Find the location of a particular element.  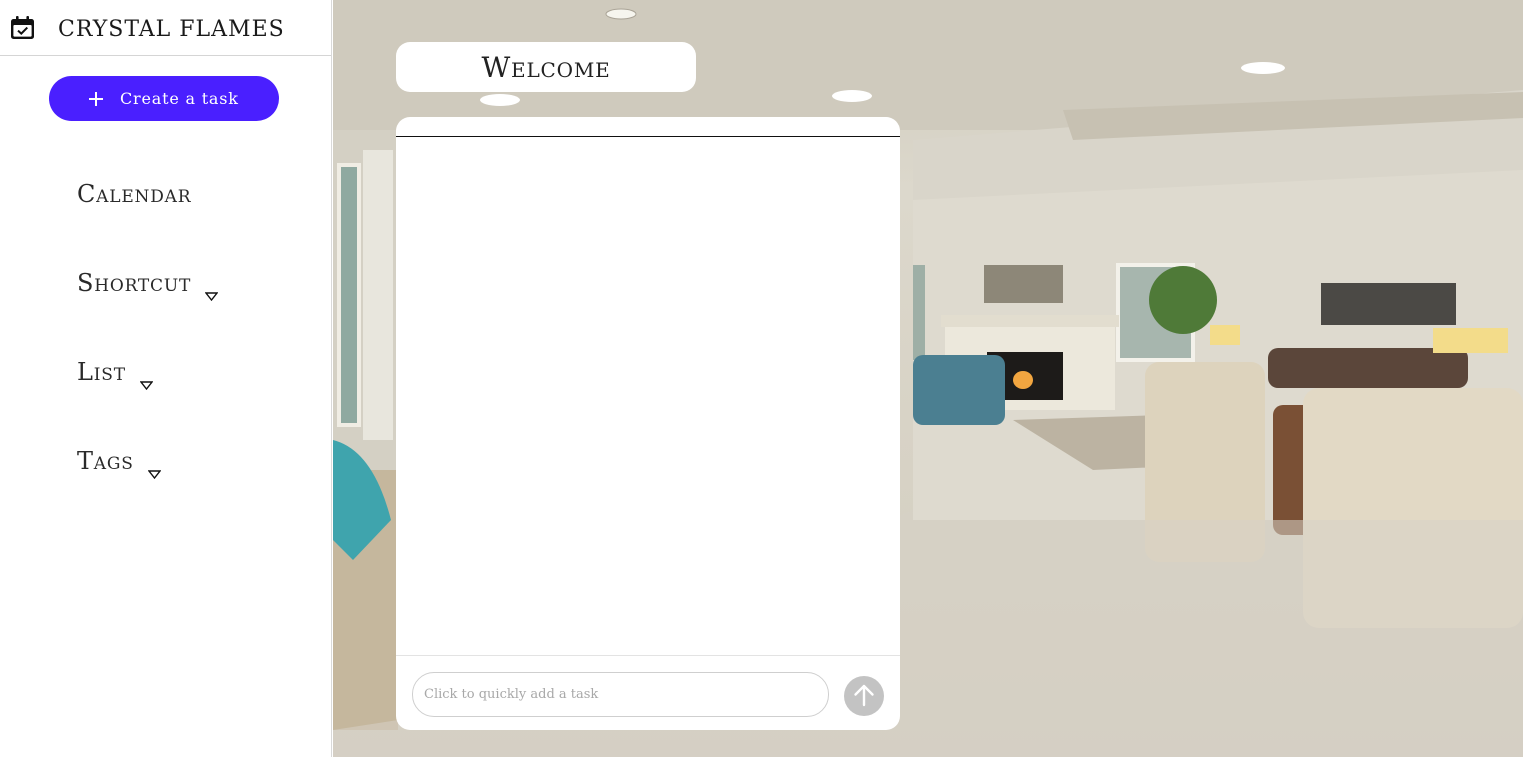

sidebar-item-shortcut: Shortcut is located at coordinates (148, 285).